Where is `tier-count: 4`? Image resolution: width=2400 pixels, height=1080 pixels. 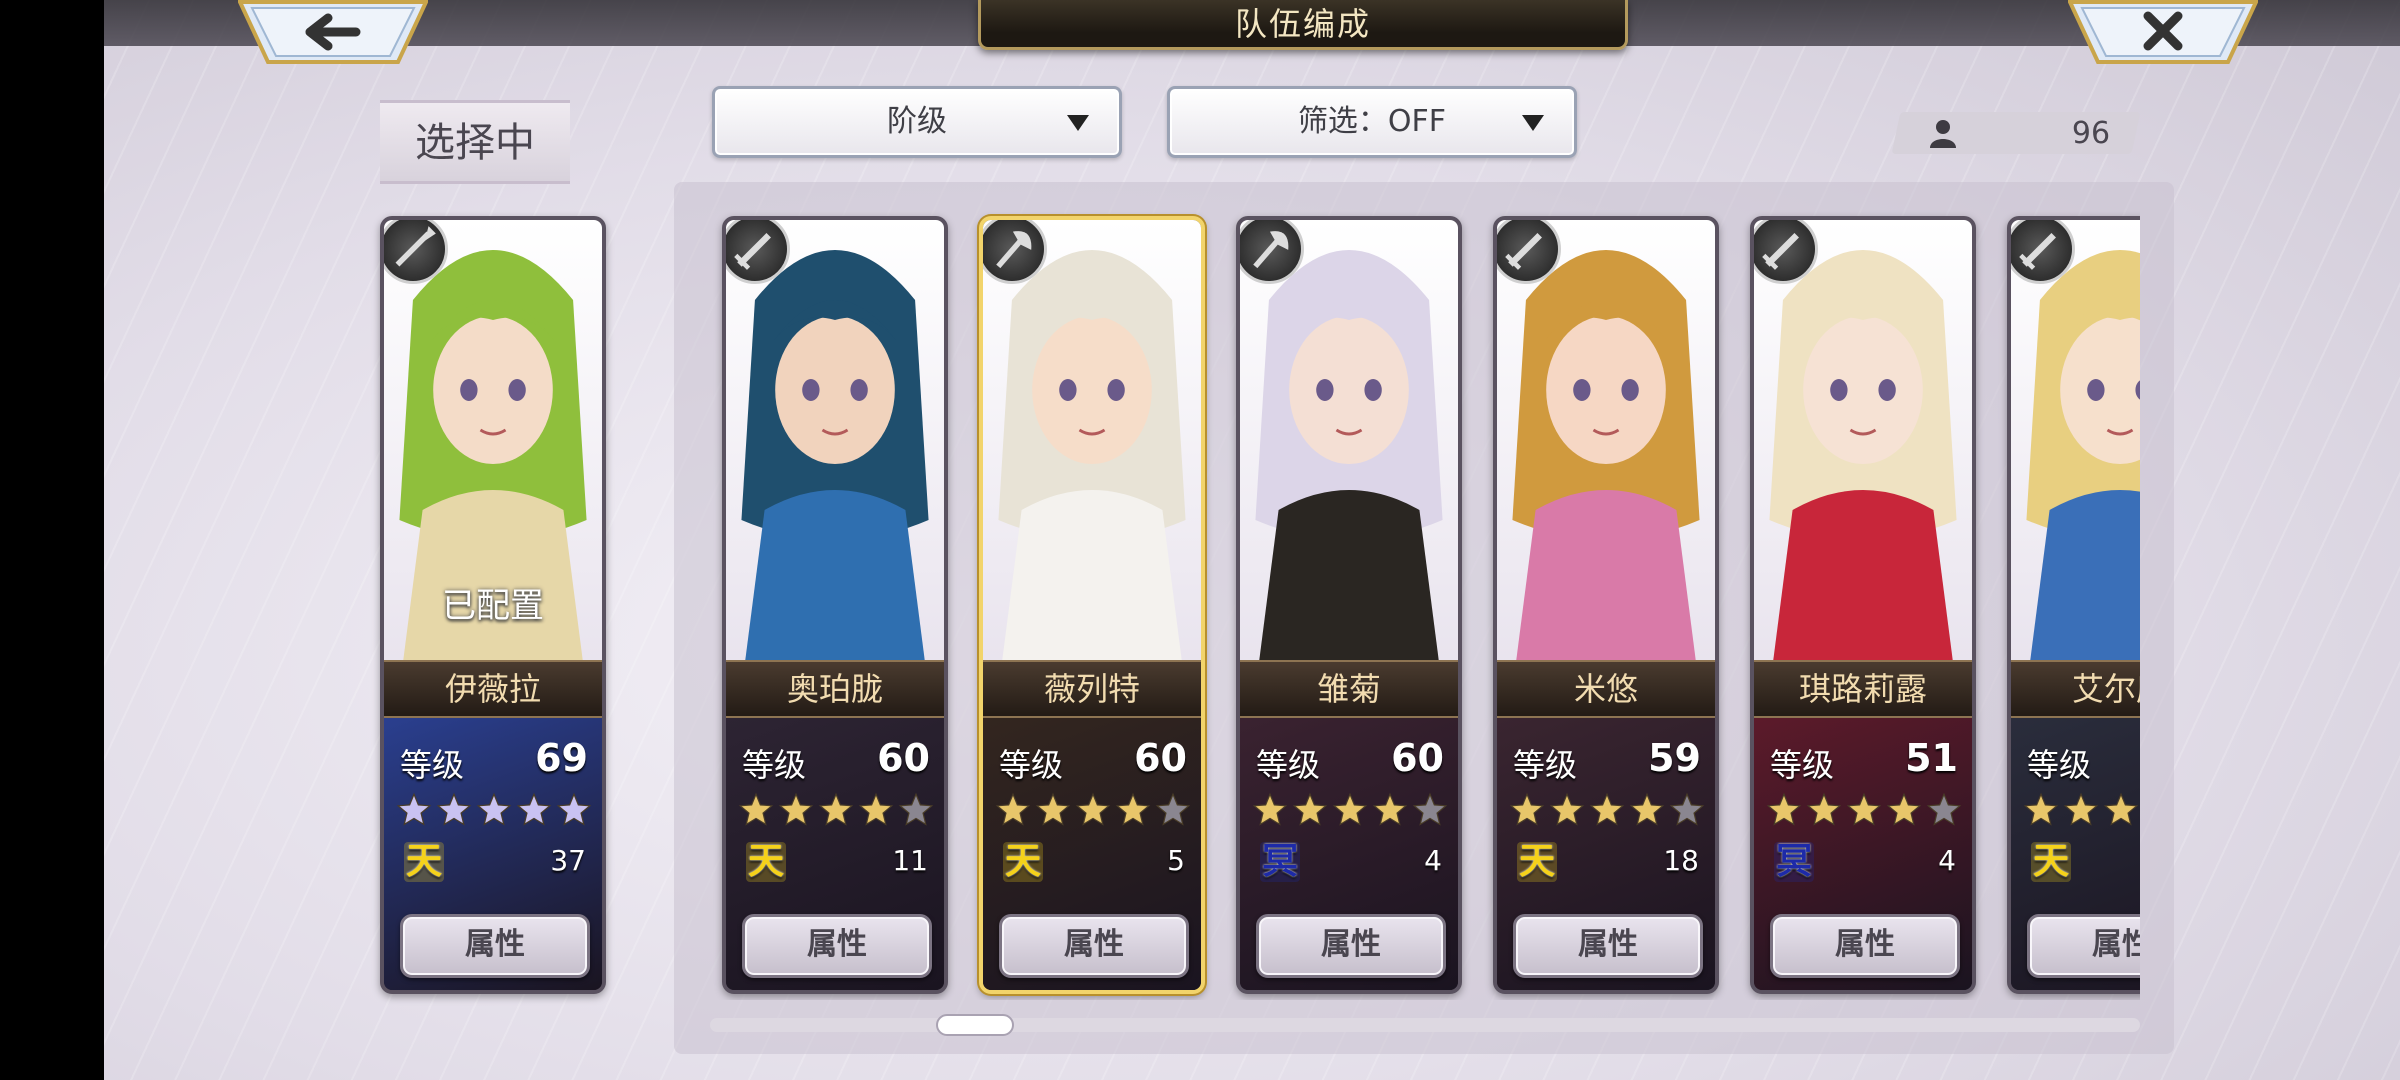 tier-count: 4 is located at coordinates (1947, 860).